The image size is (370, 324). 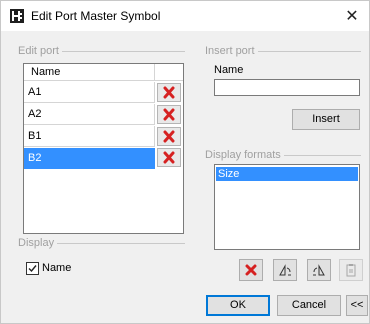 I want to click on display-name-label: Name, so click(x=56, y=268).